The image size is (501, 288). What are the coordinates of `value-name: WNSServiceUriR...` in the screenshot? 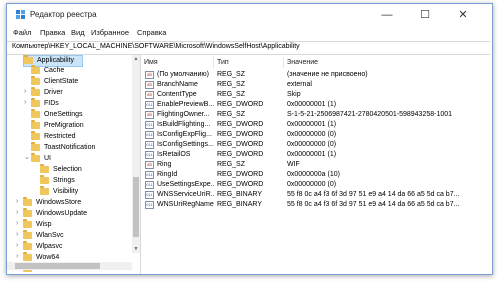 It's located at (185, 194).